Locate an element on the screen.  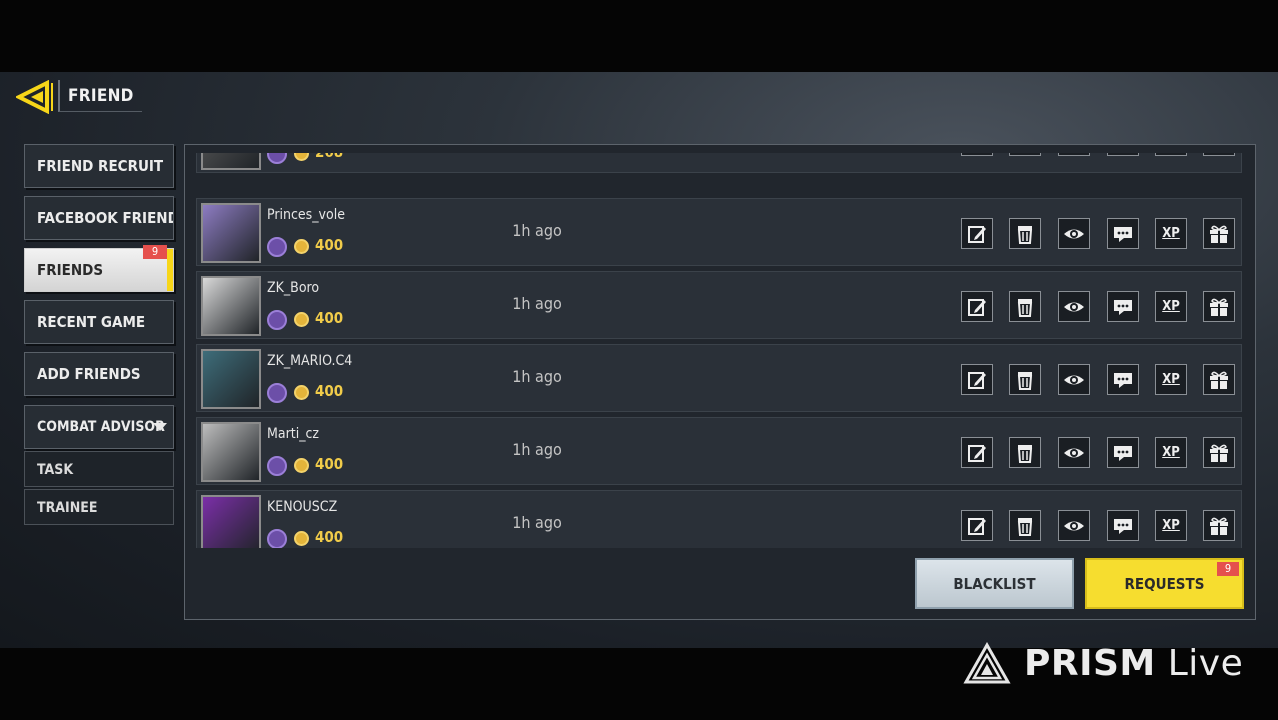
friend-row: ZK_MARIO.C4 400 1h ago XP is located at coordinates (719, 378).